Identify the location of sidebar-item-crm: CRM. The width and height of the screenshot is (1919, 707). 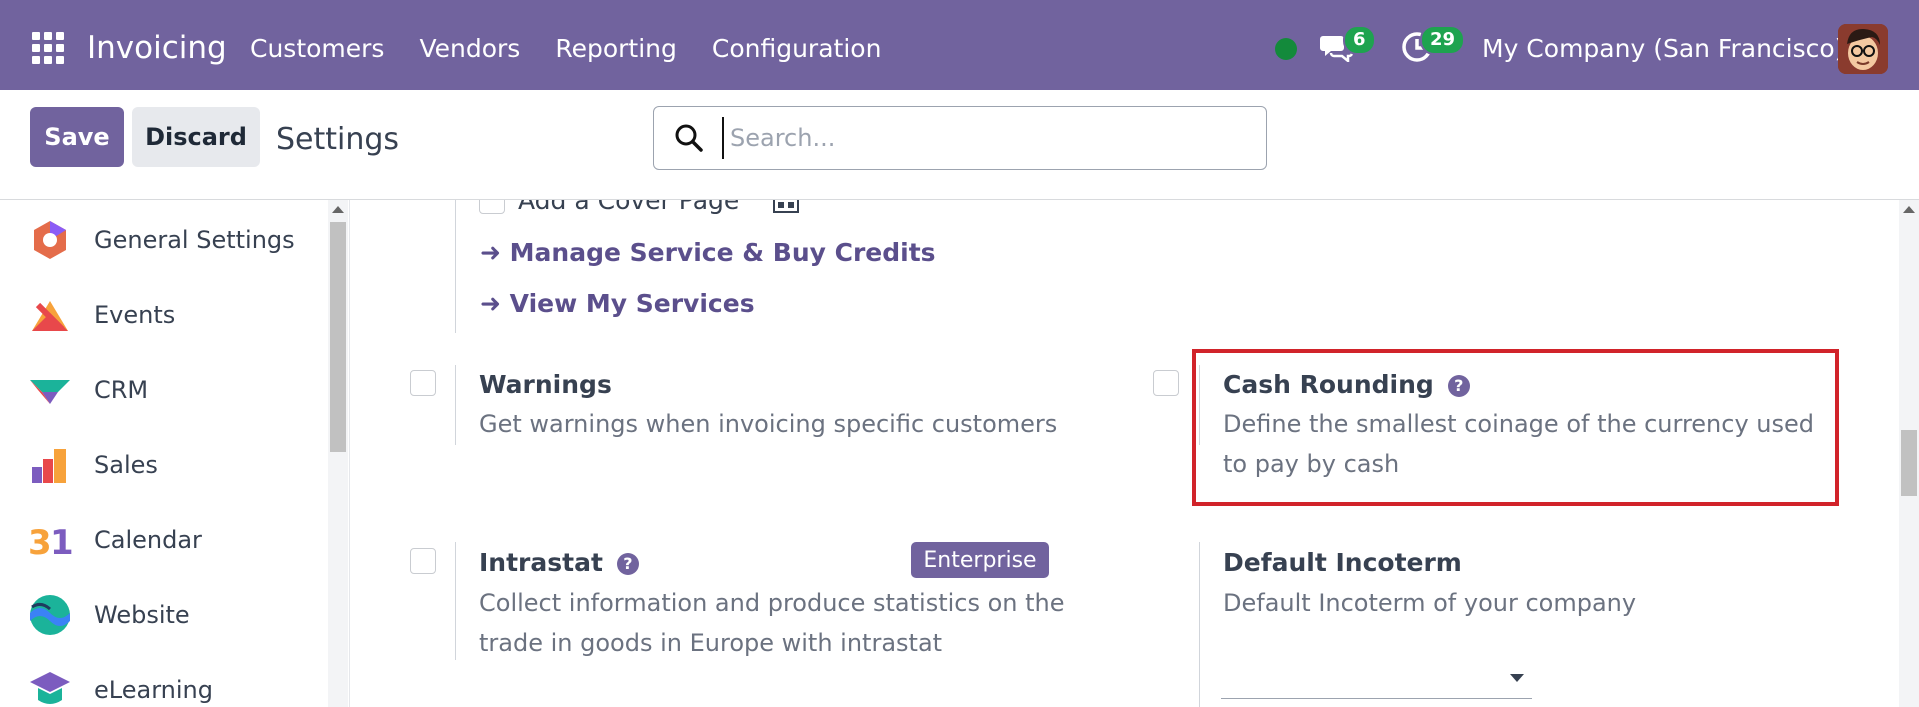
(88, 390).